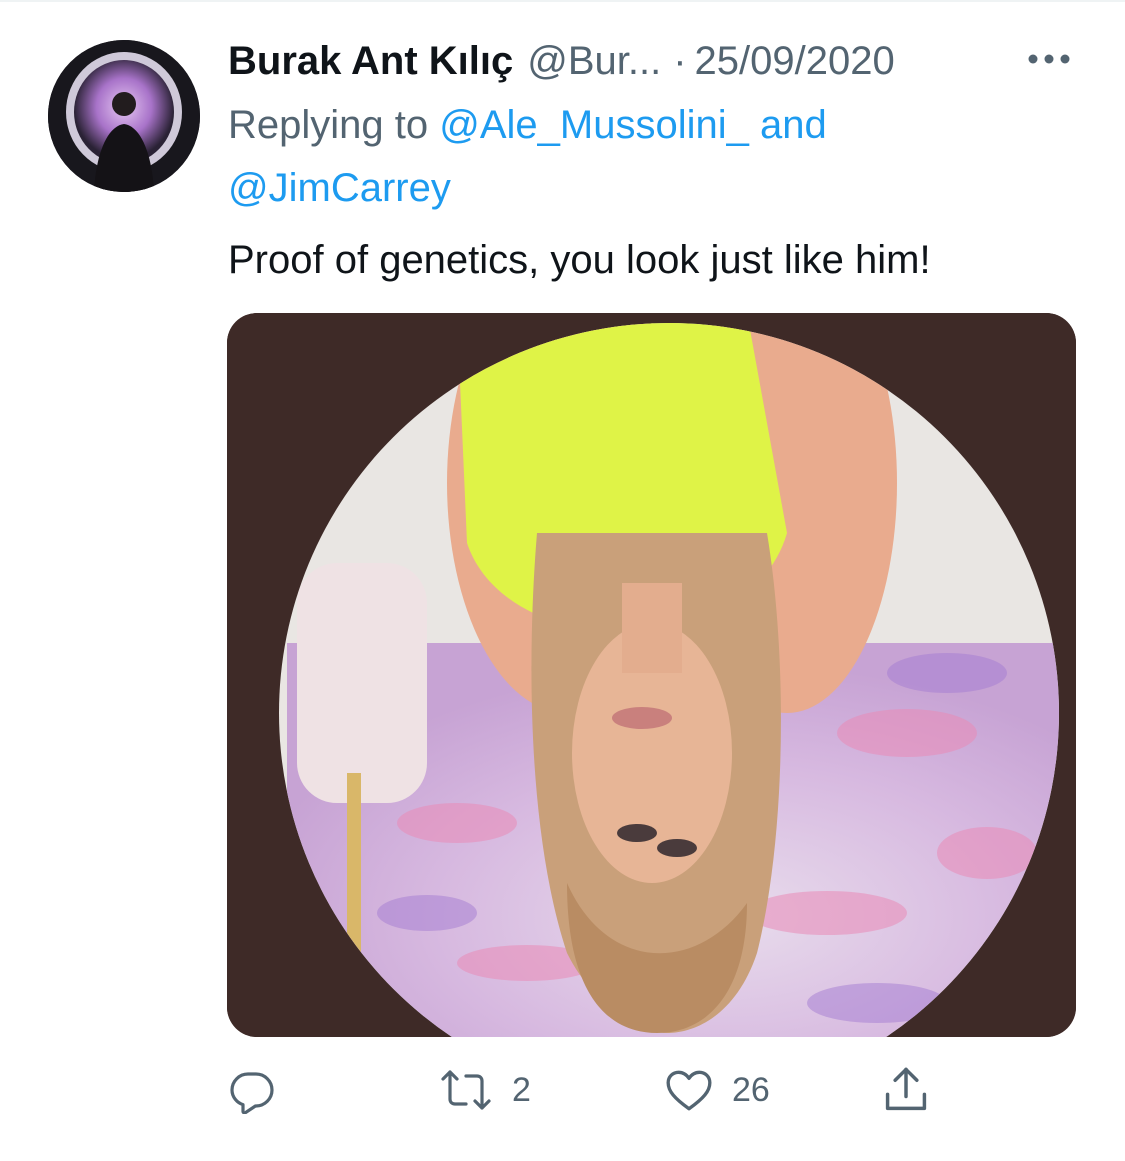 This screenshot has height=1161, width=1125. I want to click on reply-icon, so click(252, 1093).